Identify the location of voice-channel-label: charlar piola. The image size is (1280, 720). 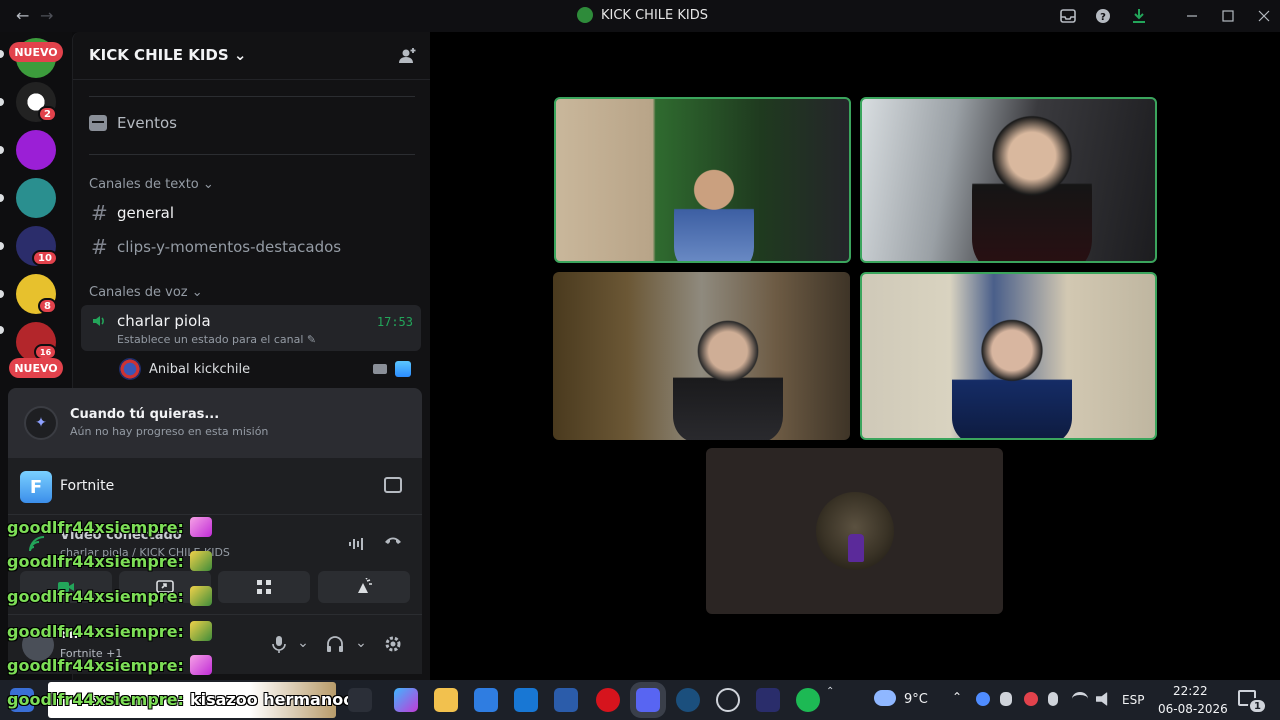
(164, 321).